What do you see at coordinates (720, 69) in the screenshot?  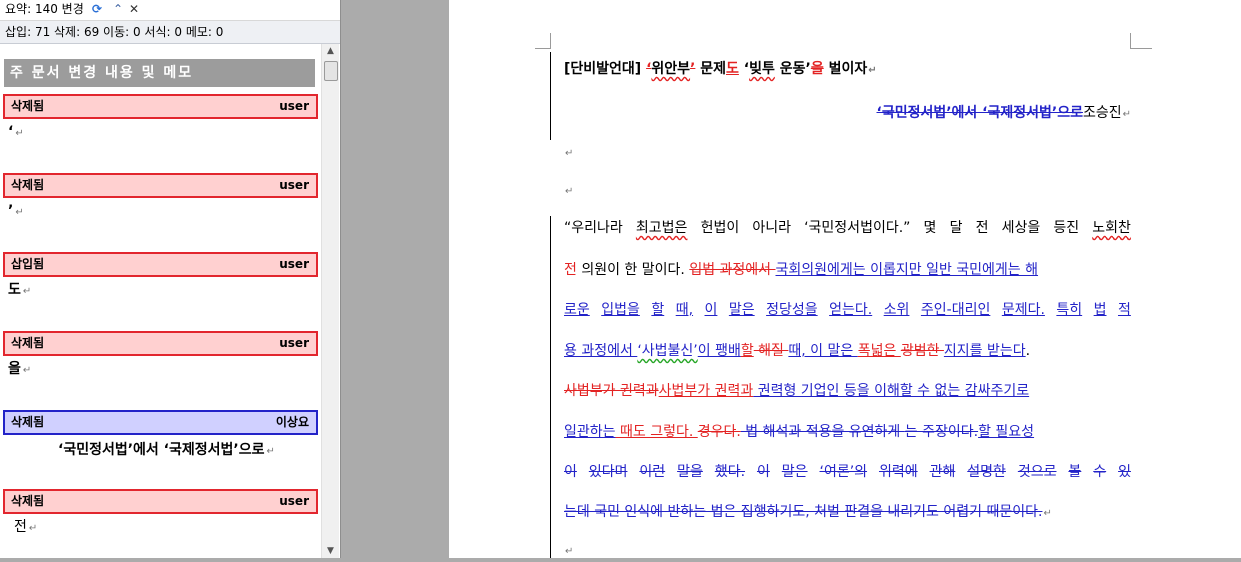 I see `doc-title: [단비발언대] ‘위안부’ 문제도 ‘빚투 운동’을 벌이자↵` at bounding box center [720, 69].